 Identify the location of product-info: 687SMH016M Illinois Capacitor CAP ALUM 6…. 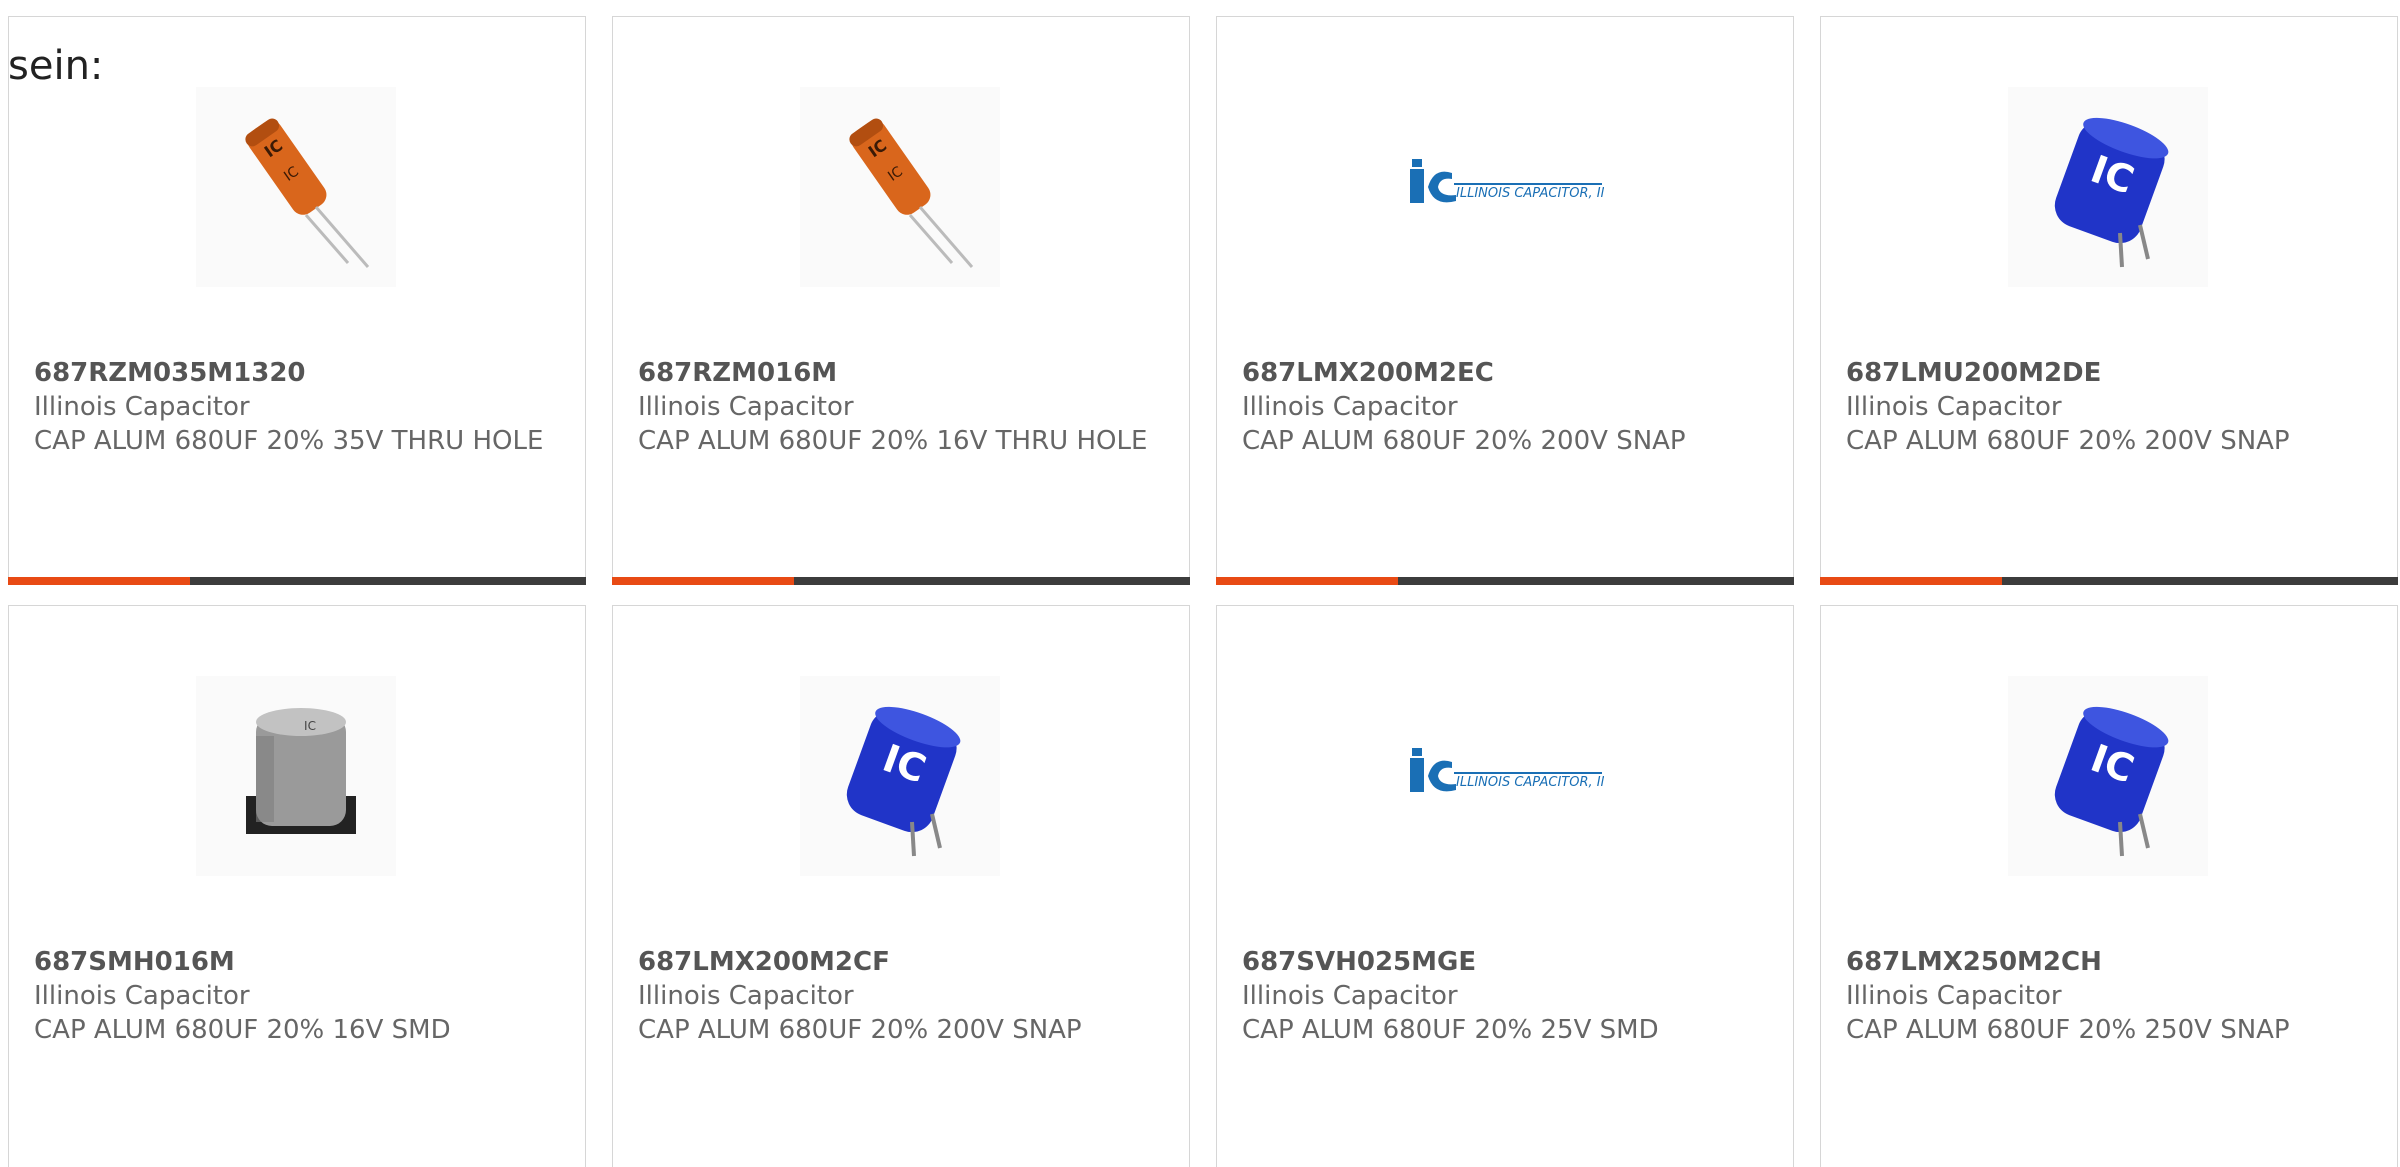
(299, 996).